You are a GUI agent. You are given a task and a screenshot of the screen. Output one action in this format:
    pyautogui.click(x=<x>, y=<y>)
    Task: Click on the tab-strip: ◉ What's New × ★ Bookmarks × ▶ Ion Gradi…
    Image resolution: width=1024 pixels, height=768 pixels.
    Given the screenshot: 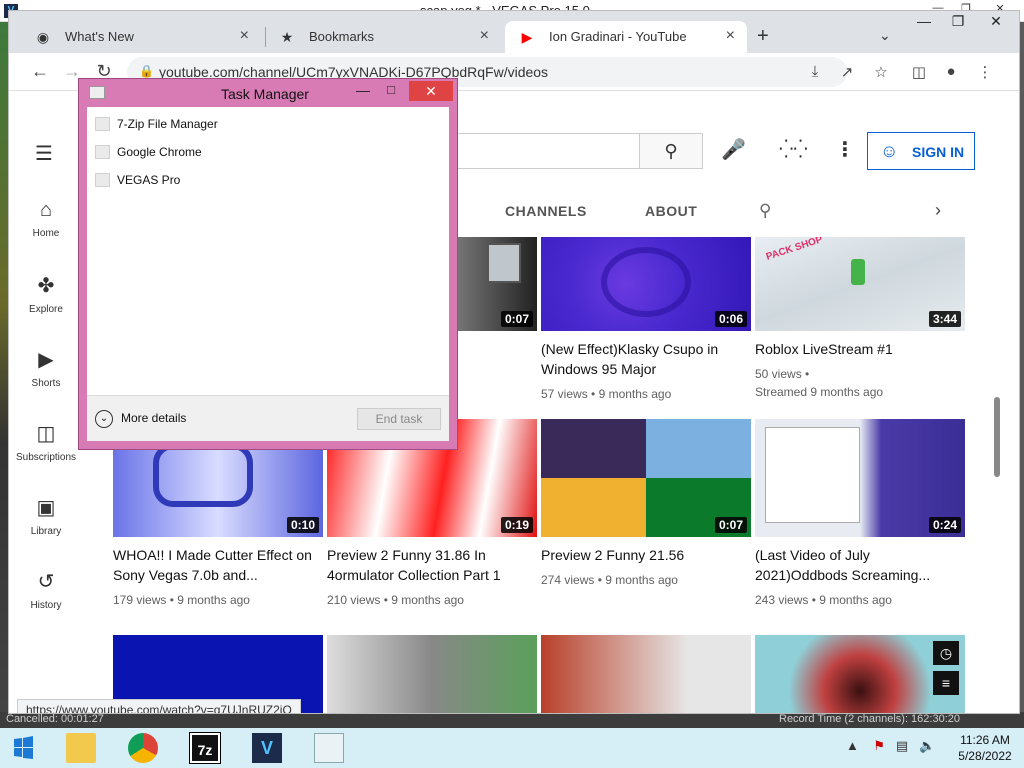 What is the action you would take?
    pyautogui.click(x=514, y=32)
    